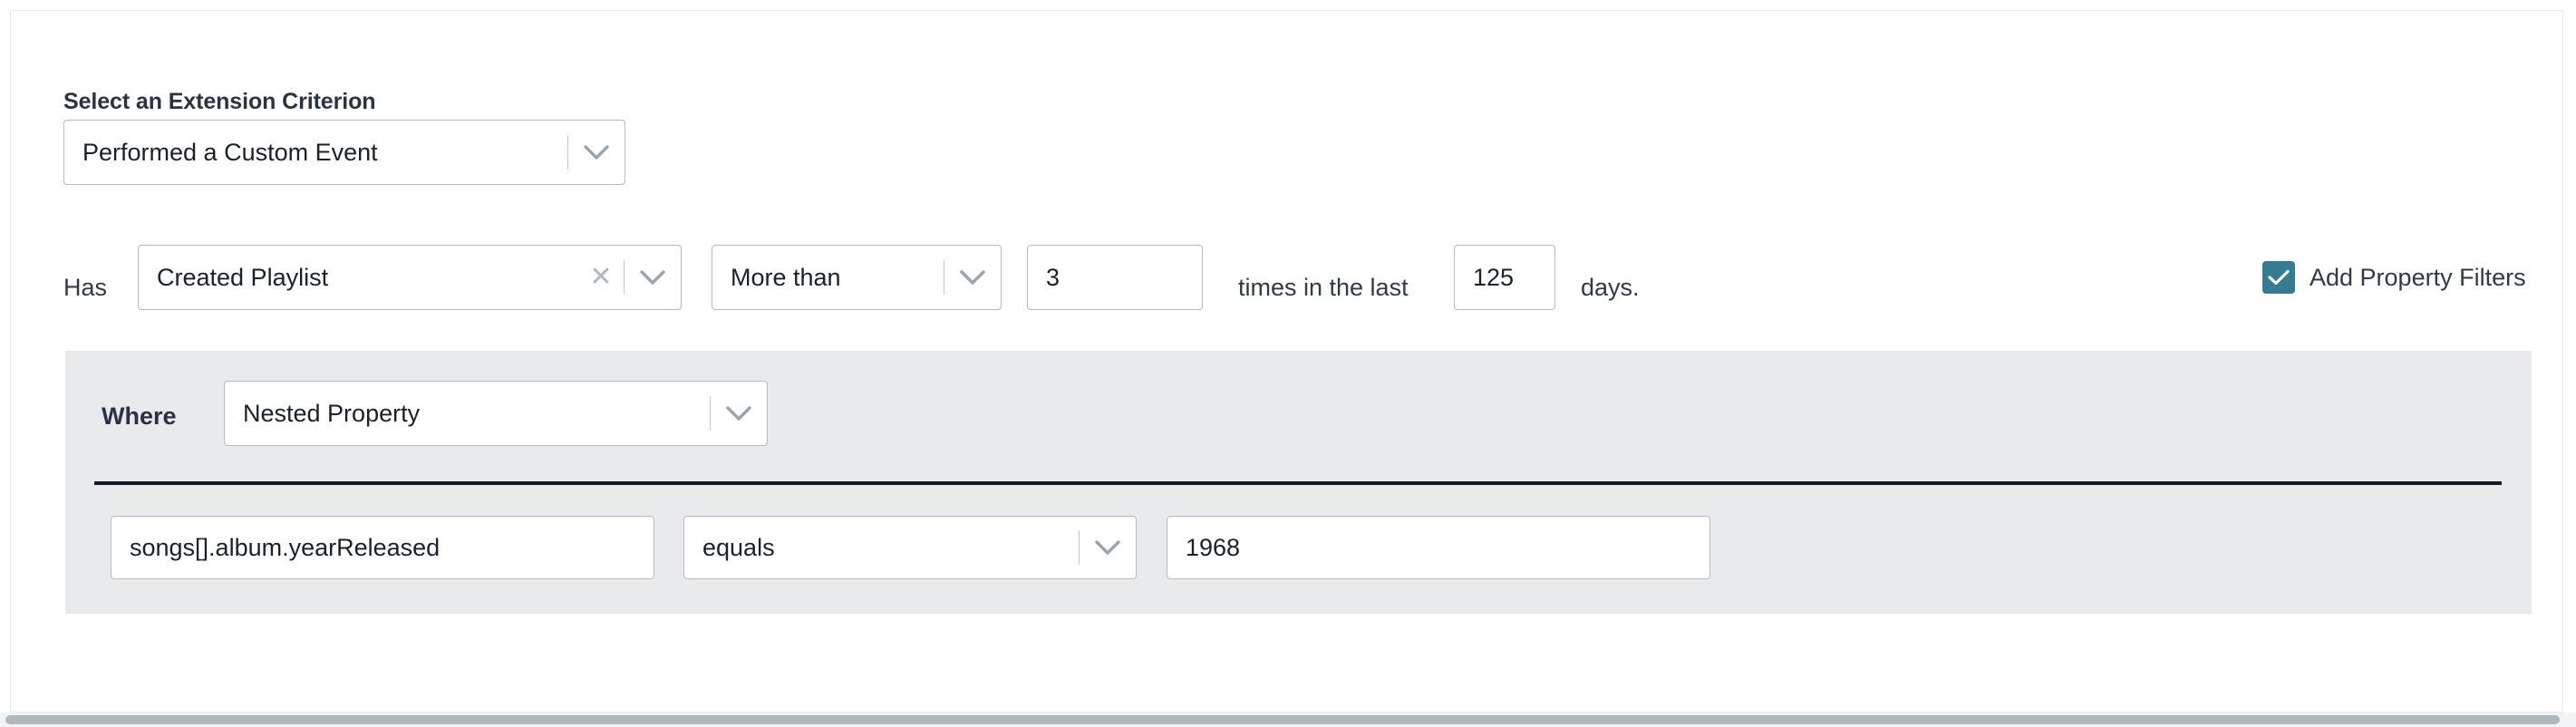 The width and height of the screenshot is (2576, 727). Describe the element at coordinates (285, 547) in the screenshot. I see `property-path-value: songs[].album.yearReleased` at that location.